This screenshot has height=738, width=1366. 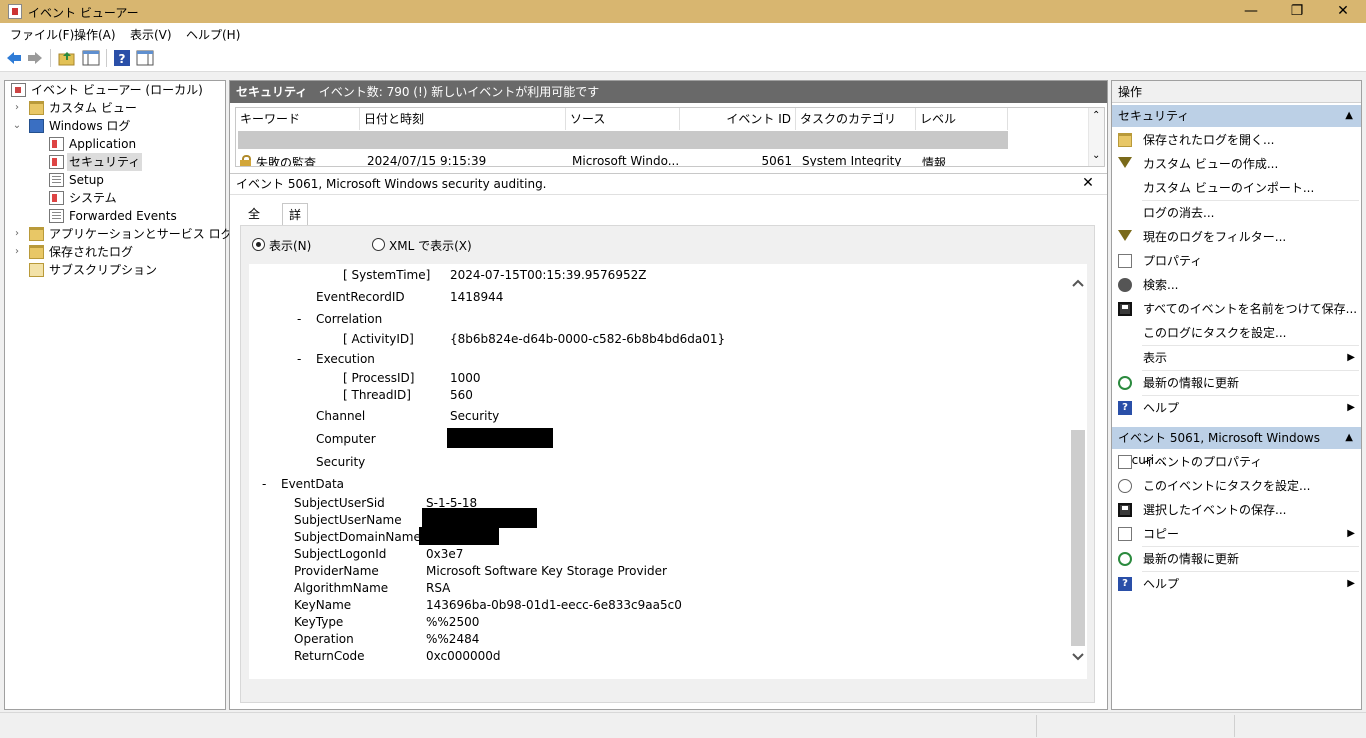 I want to click on detail-scrollbar, so click(x=1078, y=471).